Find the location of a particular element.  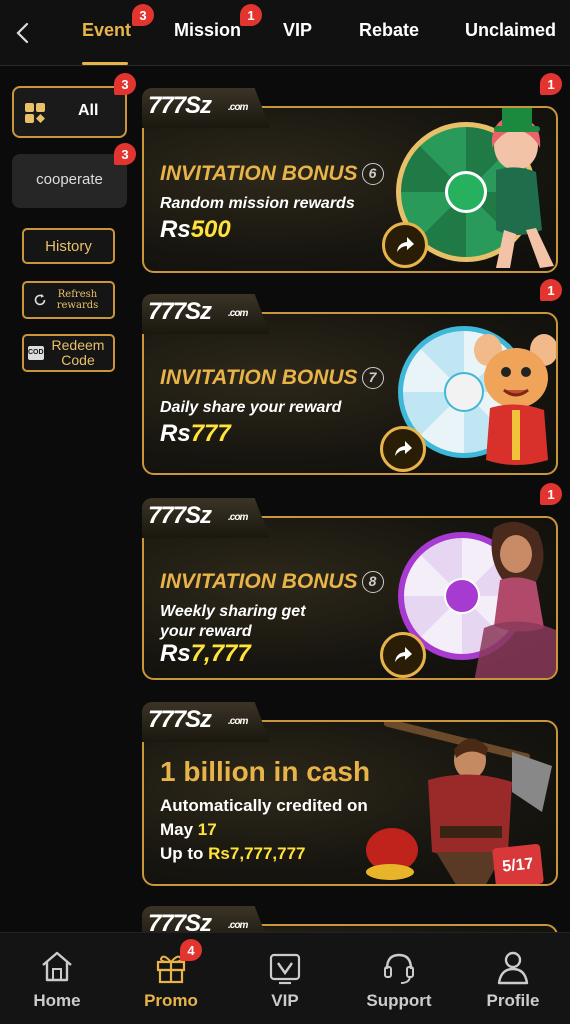

refresh-rewards-label: Refresh rewards is located at coordinates (77, 300).